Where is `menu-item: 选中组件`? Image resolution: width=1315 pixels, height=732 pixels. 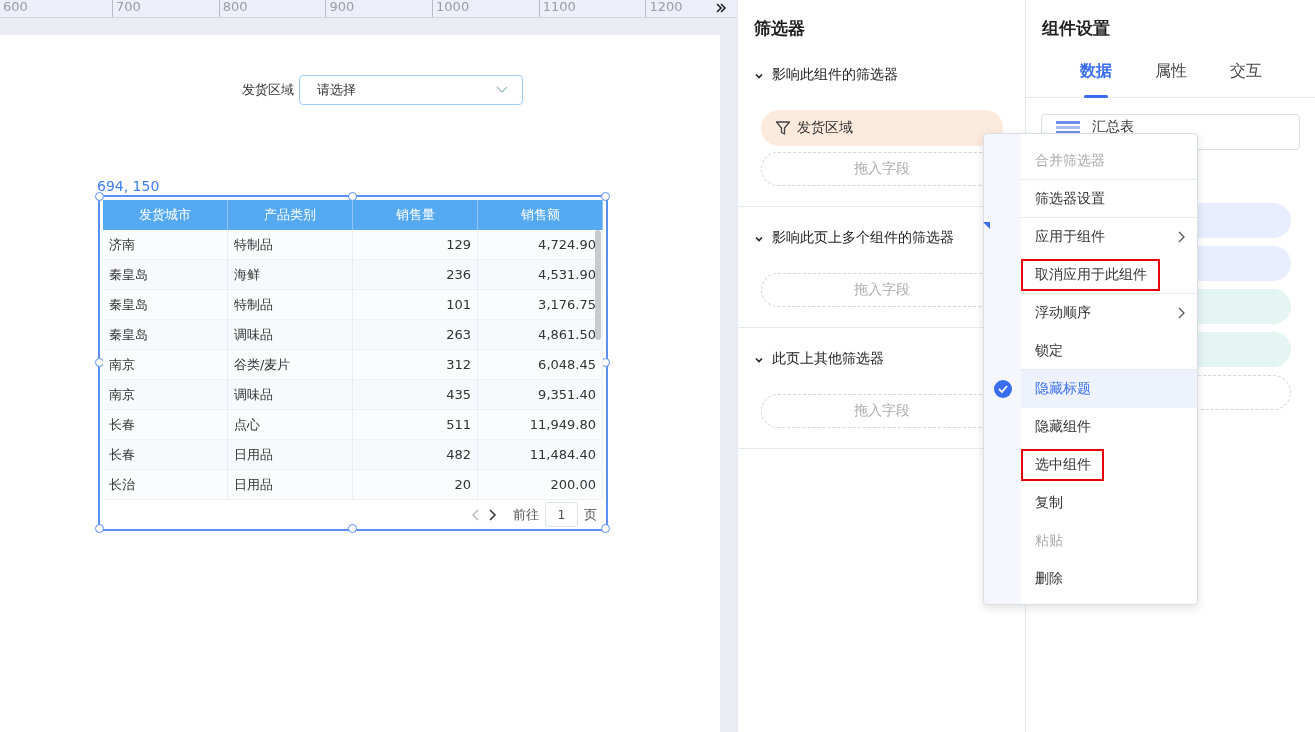 menu-item: 选中组件 is located at coordinates (1109, 465).